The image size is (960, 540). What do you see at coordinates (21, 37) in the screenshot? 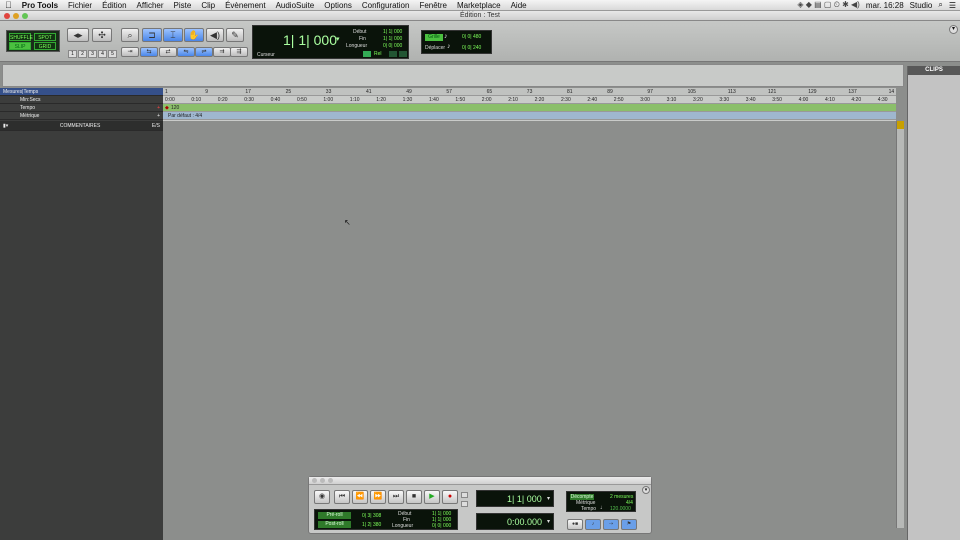
I see `shuffle-mode-button: SHUFFLE` at bounding box center [21, 37].